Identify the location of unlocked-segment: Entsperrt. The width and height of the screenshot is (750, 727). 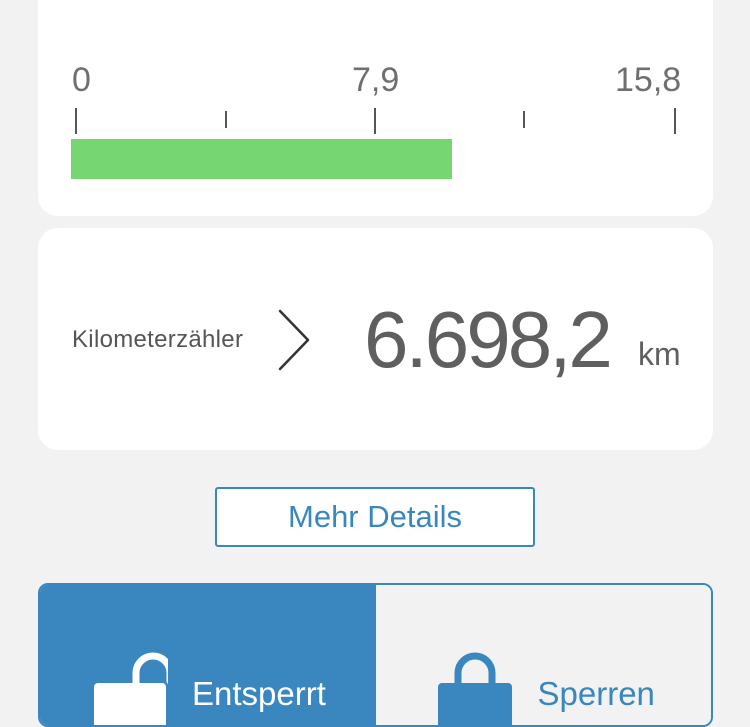
(208, 655).